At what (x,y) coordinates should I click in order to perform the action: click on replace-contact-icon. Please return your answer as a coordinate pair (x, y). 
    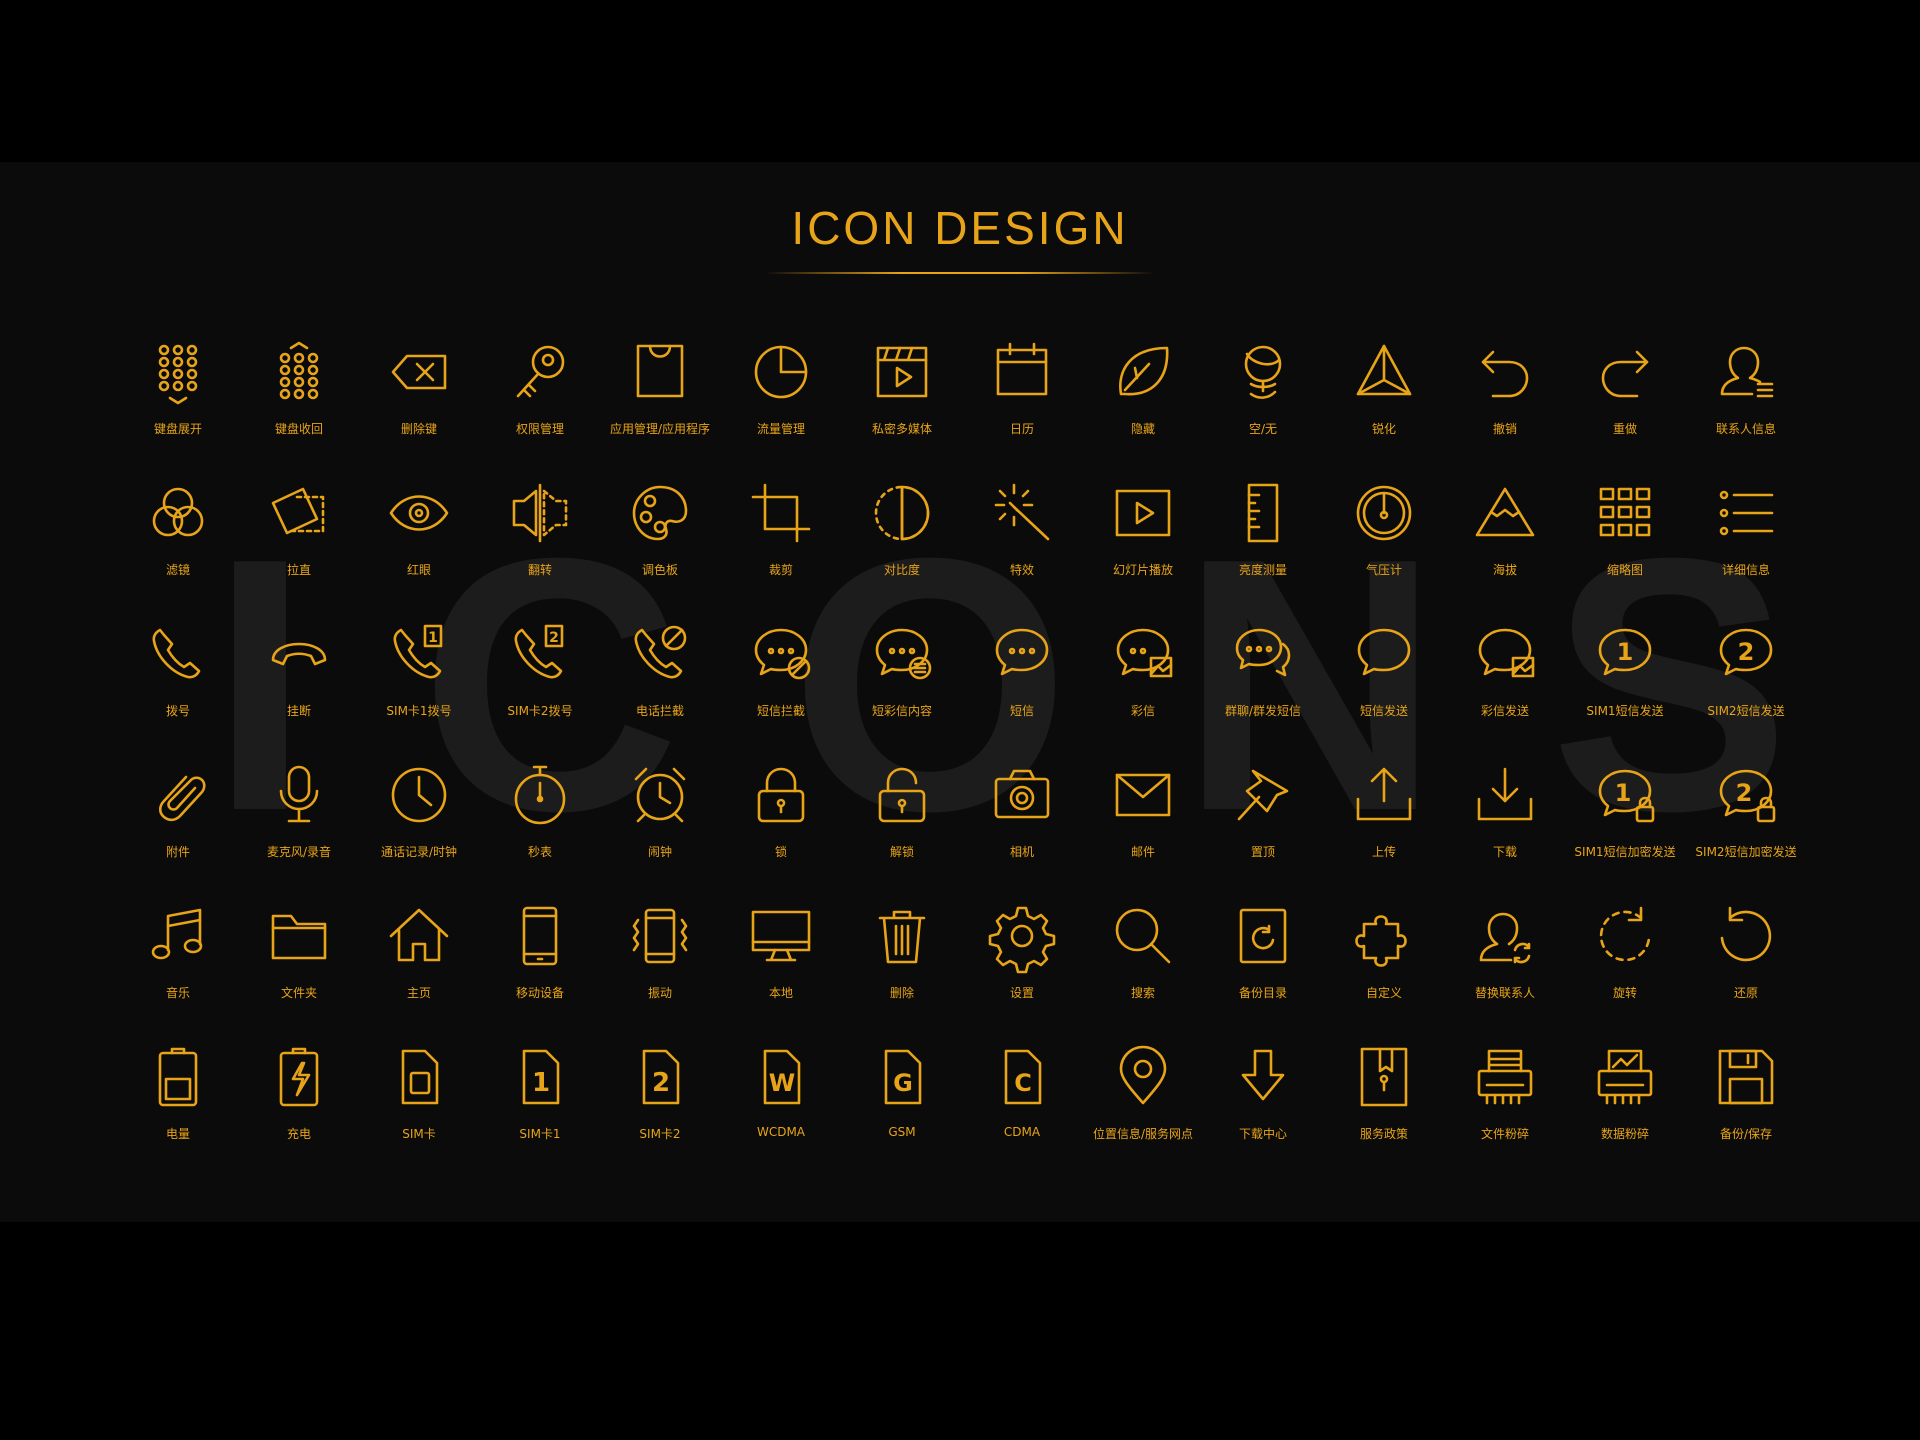
    Looking at the image, I should click on (1505, 938).